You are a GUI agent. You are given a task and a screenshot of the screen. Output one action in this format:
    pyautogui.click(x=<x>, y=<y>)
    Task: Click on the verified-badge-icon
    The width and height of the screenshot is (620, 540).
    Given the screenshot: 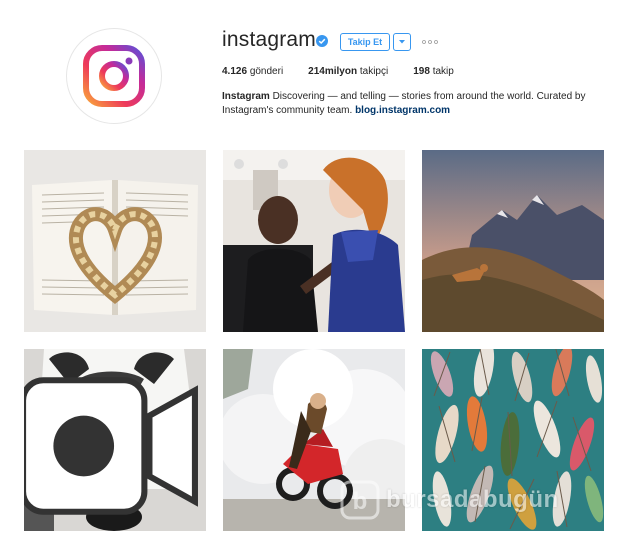 What is the action you would take?
    pyautogui.click(x=322, y=41)
    